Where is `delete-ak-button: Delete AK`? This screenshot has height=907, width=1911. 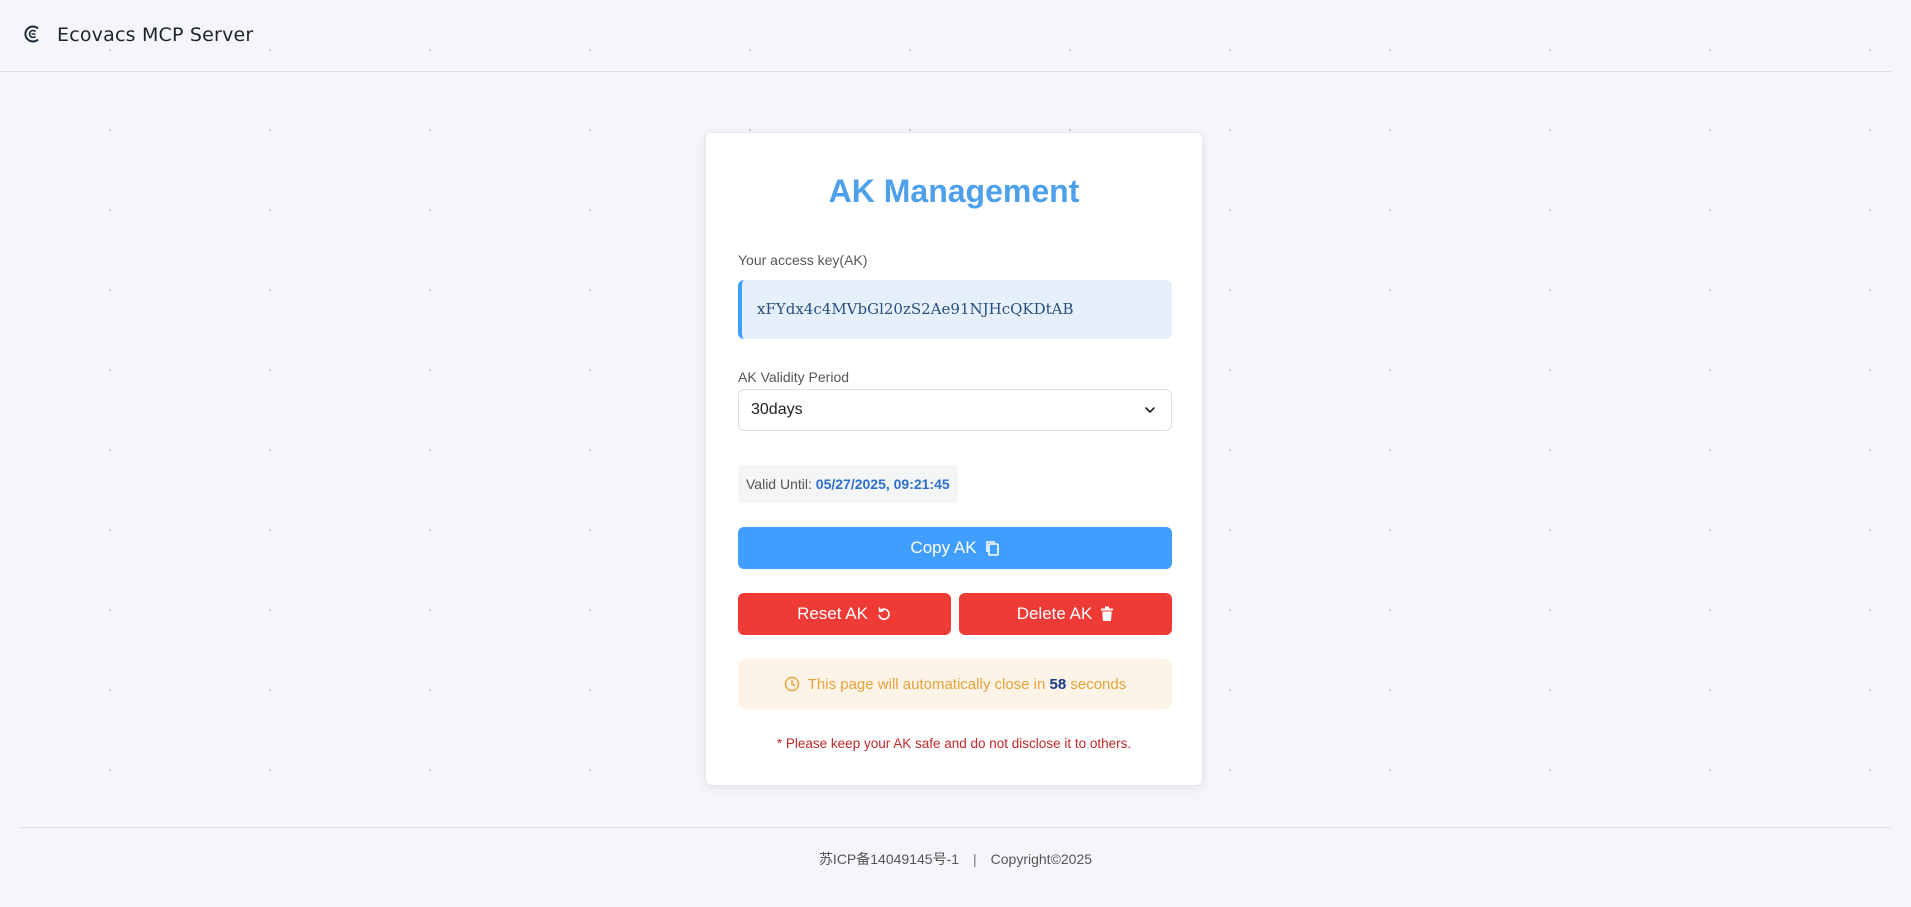 delete-ak-button: Delete AK is located at coordinates (1065, 614).